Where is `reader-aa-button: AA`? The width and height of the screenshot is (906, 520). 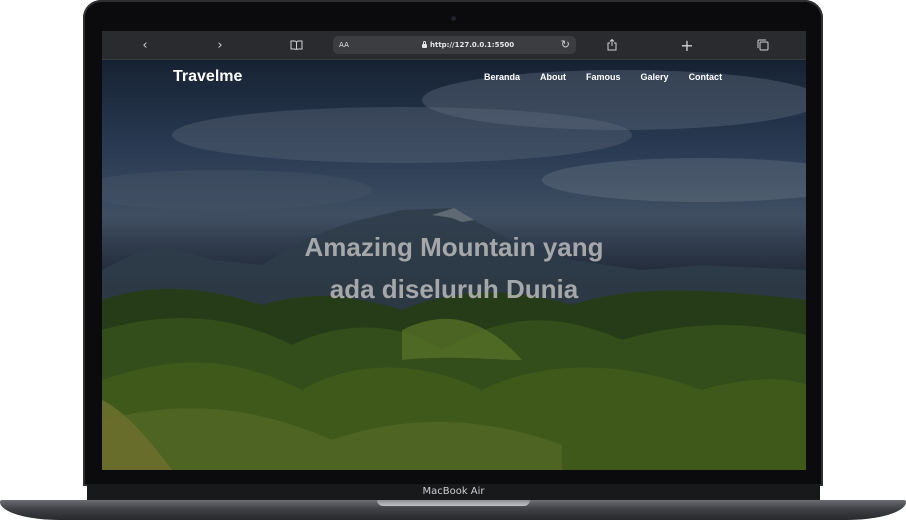
reader-aa-button: AA is located at coordinates (344, 45).